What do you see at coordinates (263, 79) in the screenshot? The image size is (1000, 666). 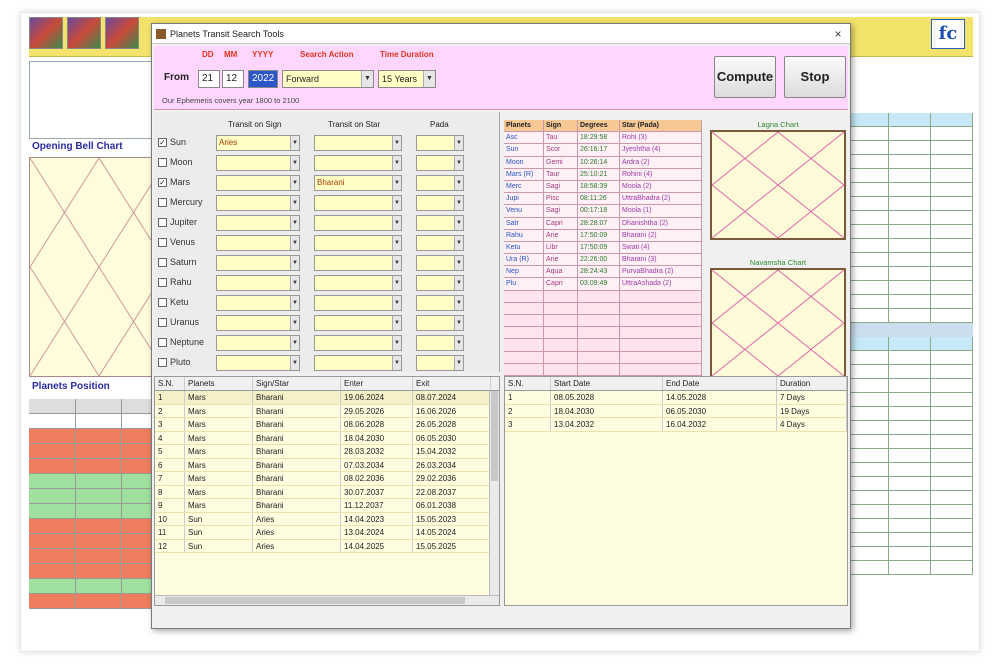 I see `year-field: 2022` at bounding box center [263, 79].